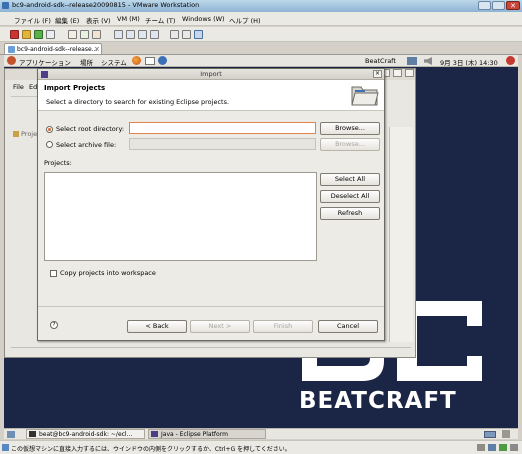  I want to click on eclipse-icon, so click(154, 434).